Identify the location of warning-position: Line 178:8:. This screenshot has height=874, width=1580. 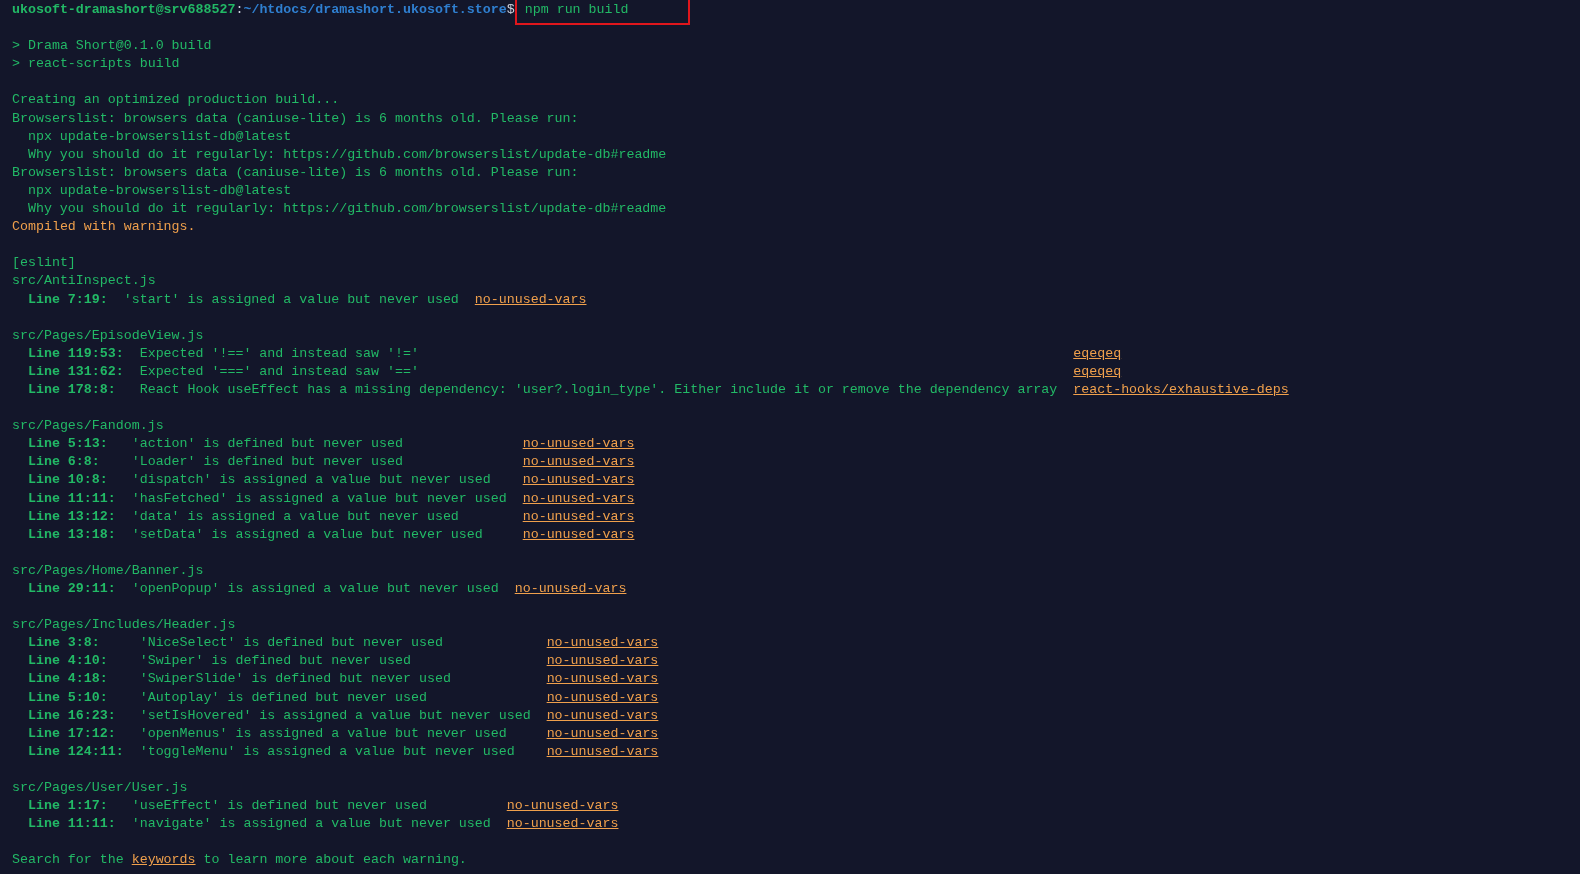
(72, 389).